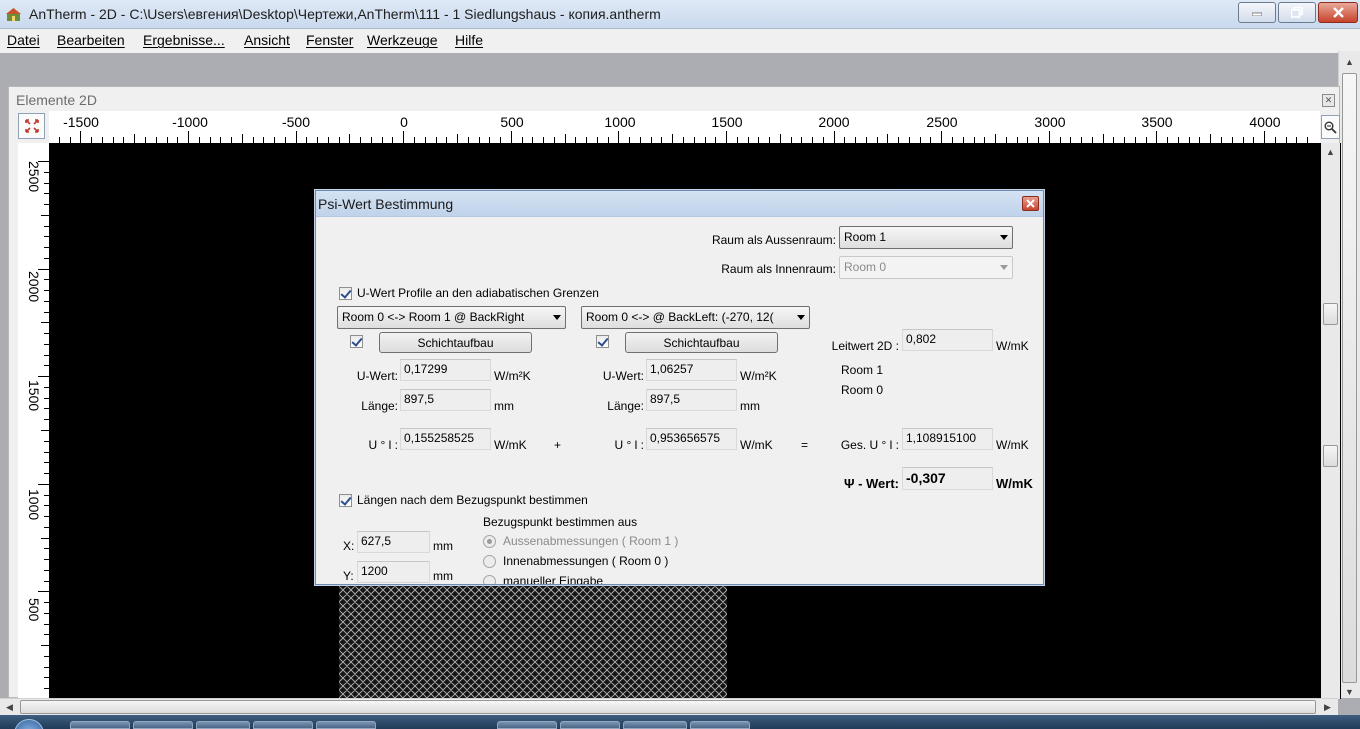  What do you see at coordinates (695, 317) in the screenshot?
I see `profile-right-select: Room 0 <-> @ BackLeft: (-270, 12(` at bounding box center [695, 317].